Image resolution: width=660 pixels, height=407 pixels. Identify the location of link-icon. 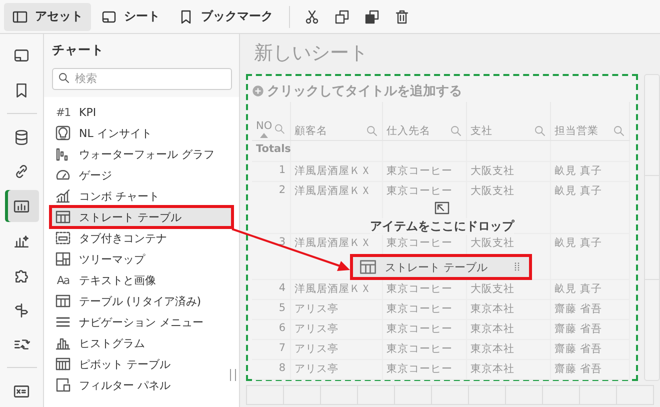
(21, 171).